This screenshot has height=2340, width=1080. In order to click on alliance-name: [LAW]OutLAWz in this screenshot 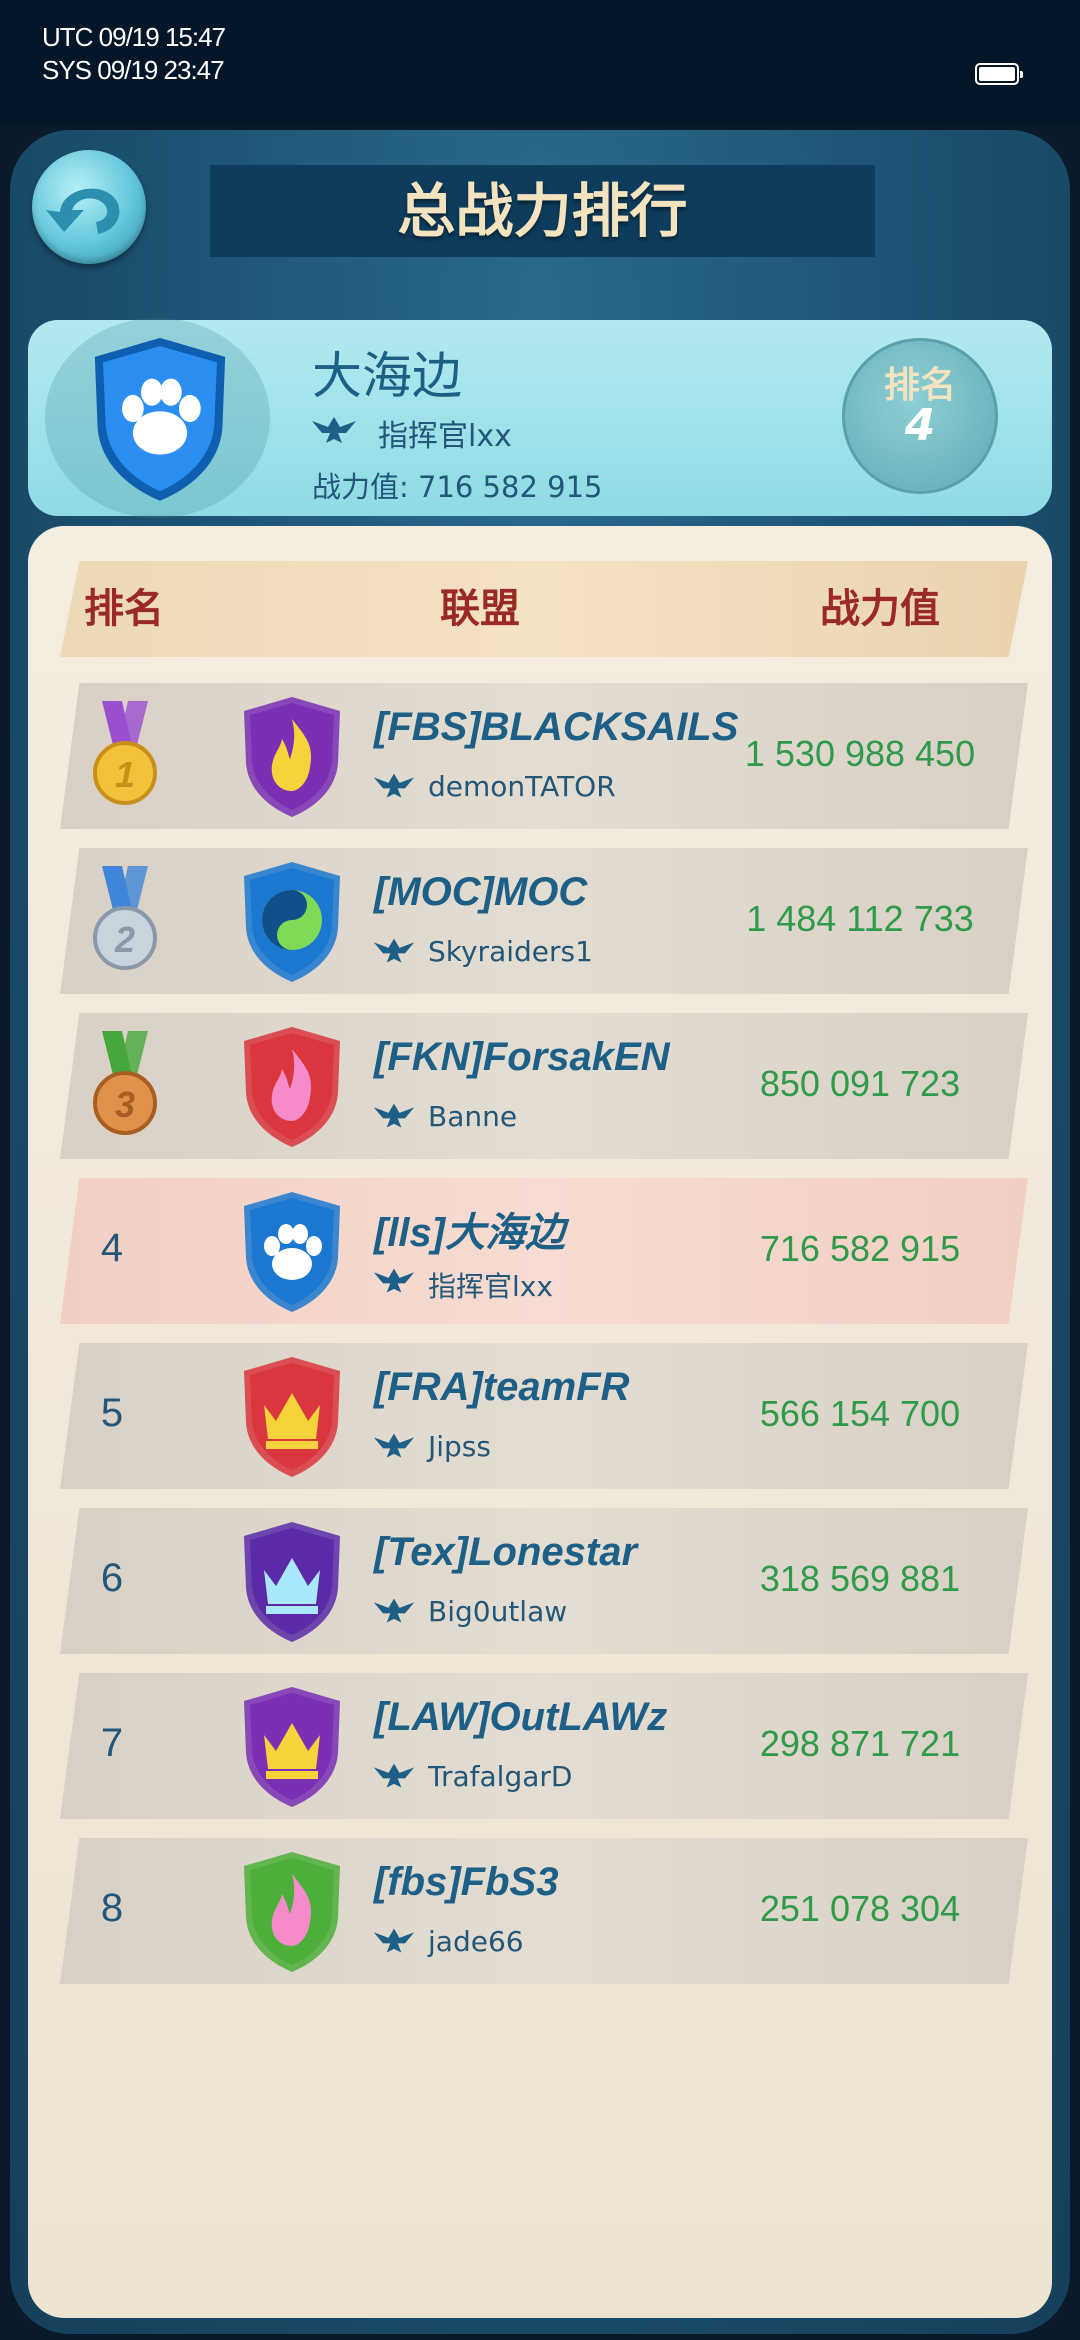, I will do `click(520, 1717)`.